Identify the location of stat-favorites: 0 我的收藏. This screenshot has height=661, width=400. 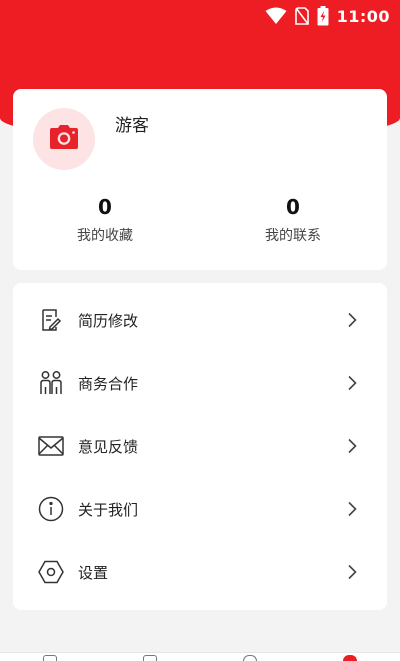
(105, 220).